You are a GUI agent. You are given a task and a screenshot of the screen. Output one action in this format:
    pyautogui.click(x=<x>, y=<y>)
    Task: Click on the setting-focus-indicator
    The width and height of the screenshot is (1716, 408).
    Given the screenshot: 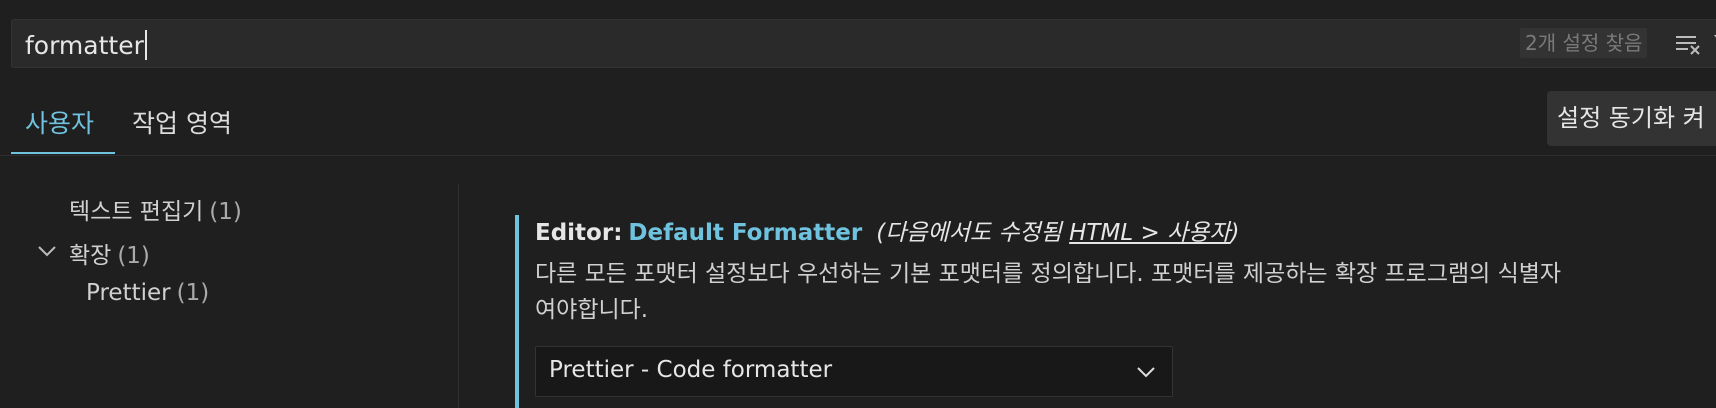 What is the action you would take?
    pyautogui.click(x=517, y=311)
    